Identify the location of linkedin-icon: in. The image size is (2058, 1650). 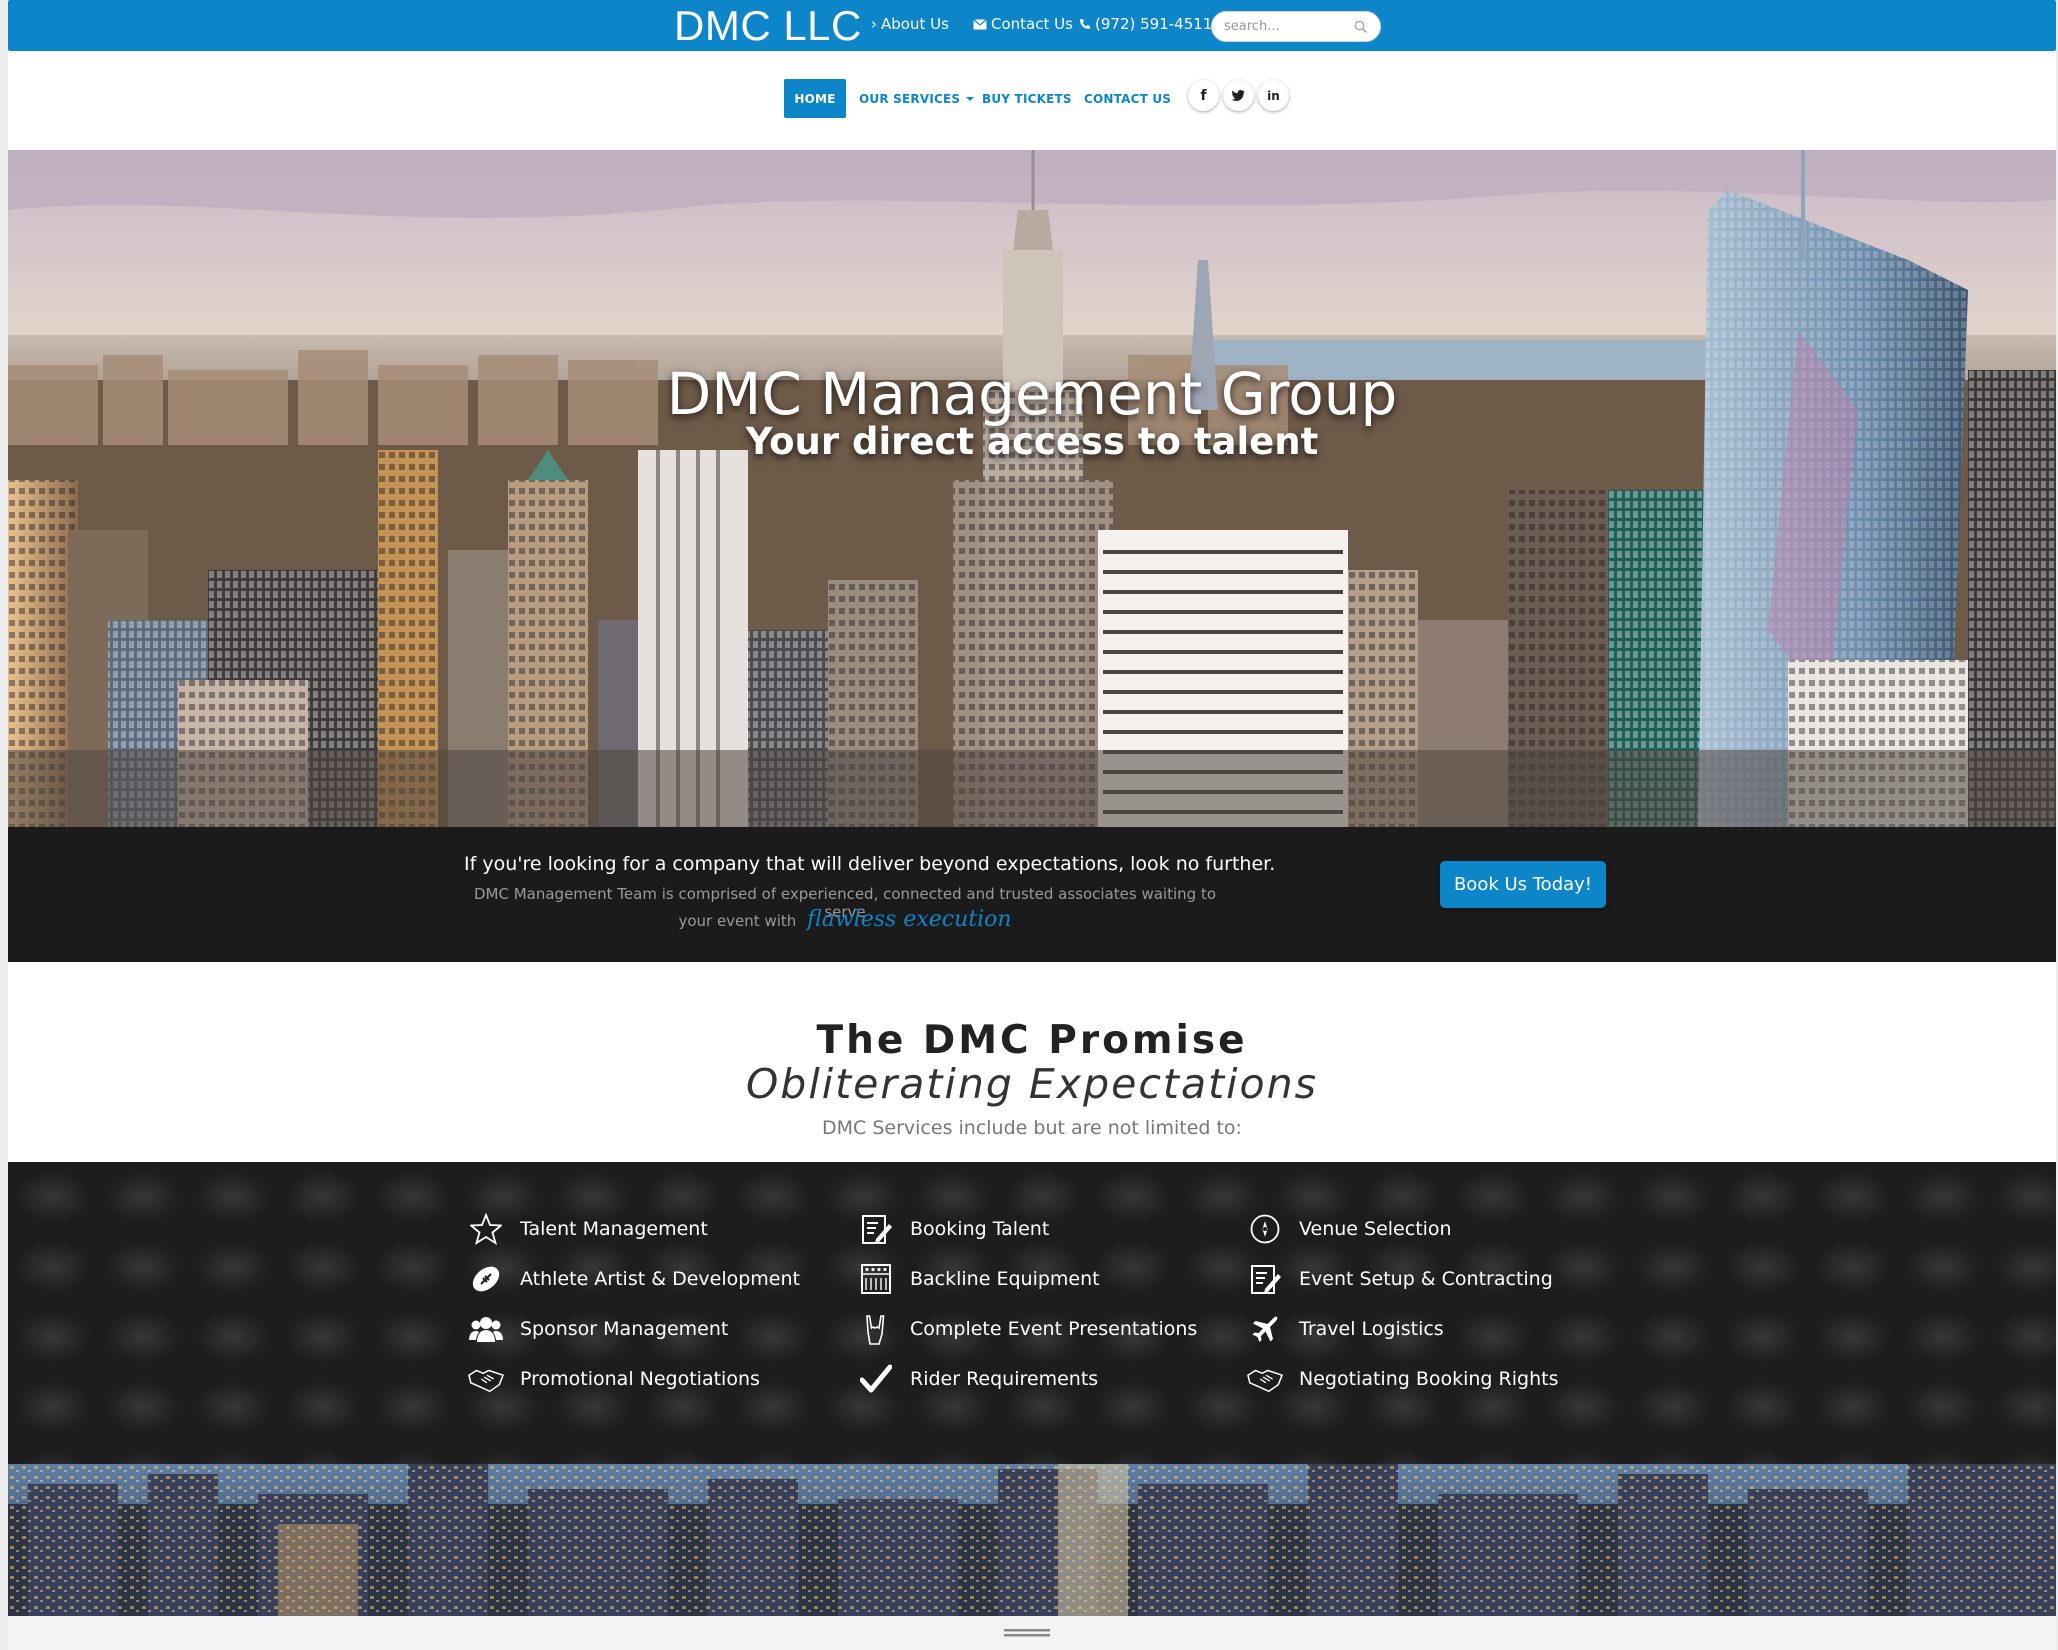
(1273, 95).